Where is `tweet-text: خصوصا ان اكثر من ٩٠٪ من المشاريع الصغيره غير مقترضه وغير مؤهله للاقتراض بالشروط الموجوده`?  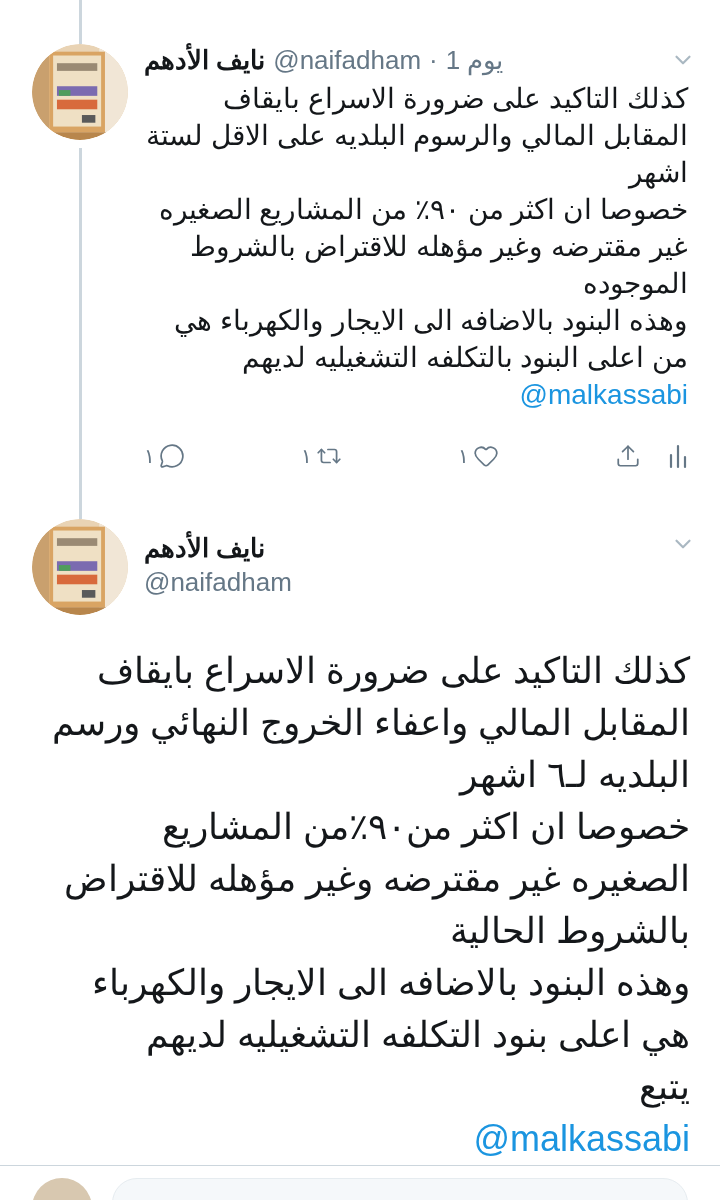 tweet-text: خصوصا ان اكثر من ٩٠٪ من المشاريع الصغيره غير مقترضه وغير مؤهله للاقتراض بالشروط الموجوده is located at coordinates (422, 247).